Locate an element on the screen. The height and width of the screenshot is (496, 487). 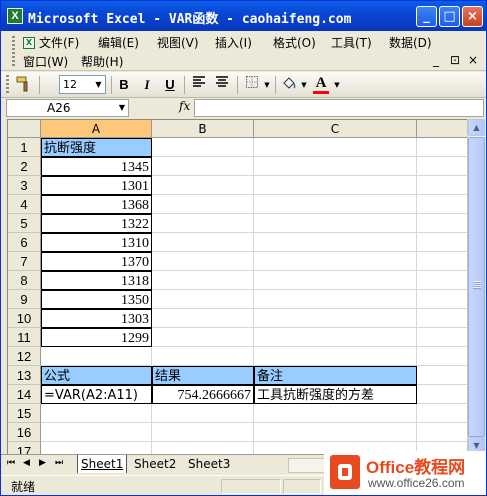
row-header: 16 is located at coordinates (24, 432).